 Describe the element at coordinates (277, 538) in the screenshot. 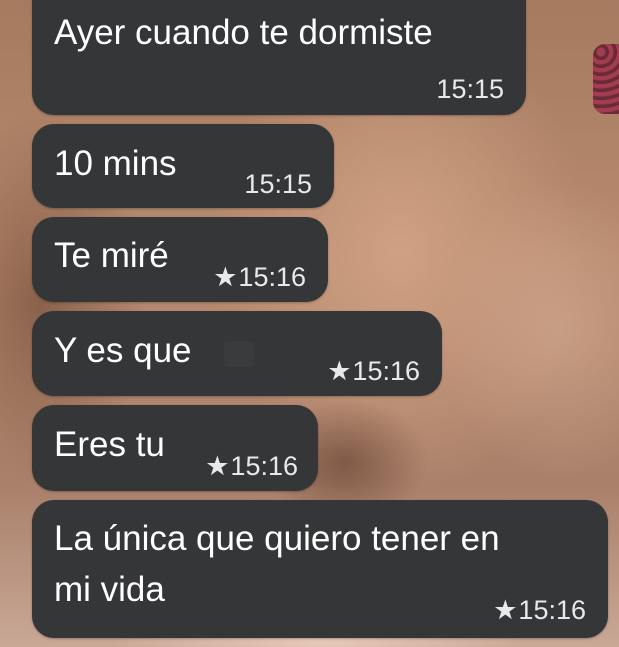

I see `message-text-6-line-1: La única que quiero tener en` at that location.